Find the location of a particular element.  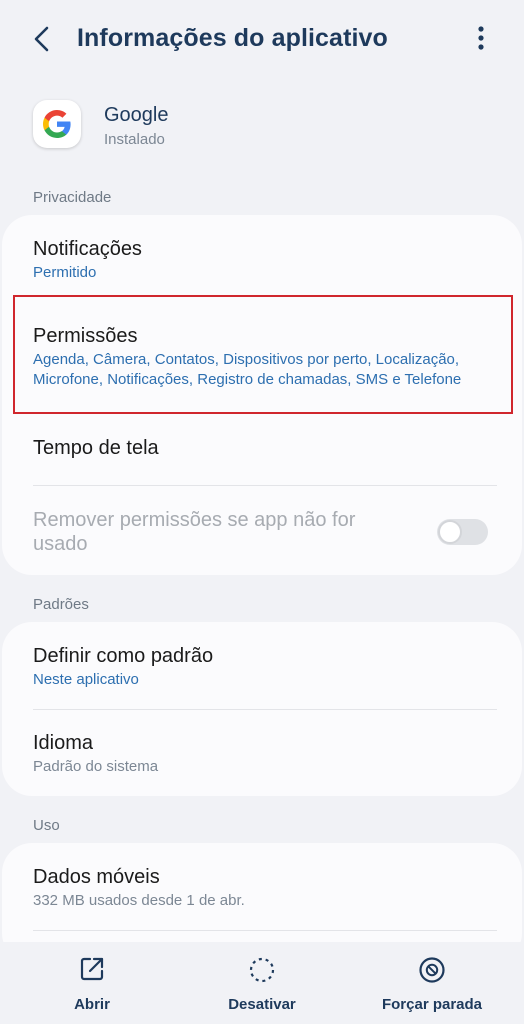

page-title: Informações do aplicativo is located at coordinates (232, 38).